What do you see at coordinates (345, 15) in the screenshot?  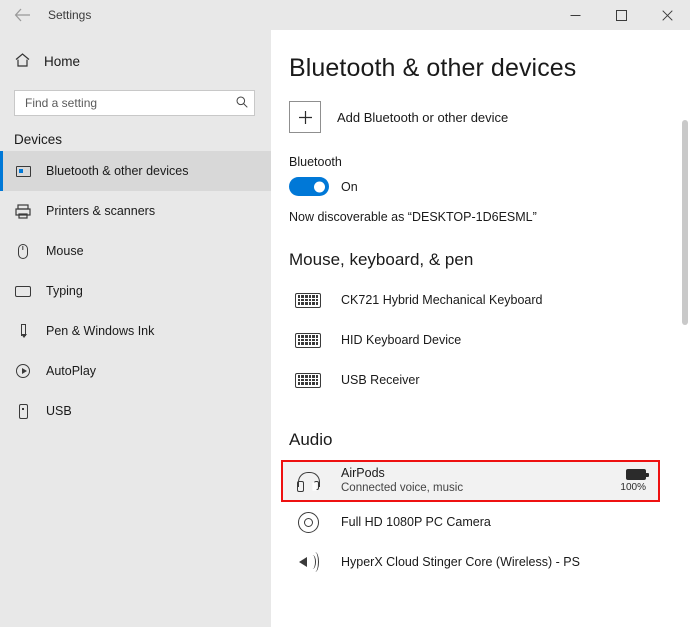 I see `title-bar: Settings` at bounding box center [345, 15].